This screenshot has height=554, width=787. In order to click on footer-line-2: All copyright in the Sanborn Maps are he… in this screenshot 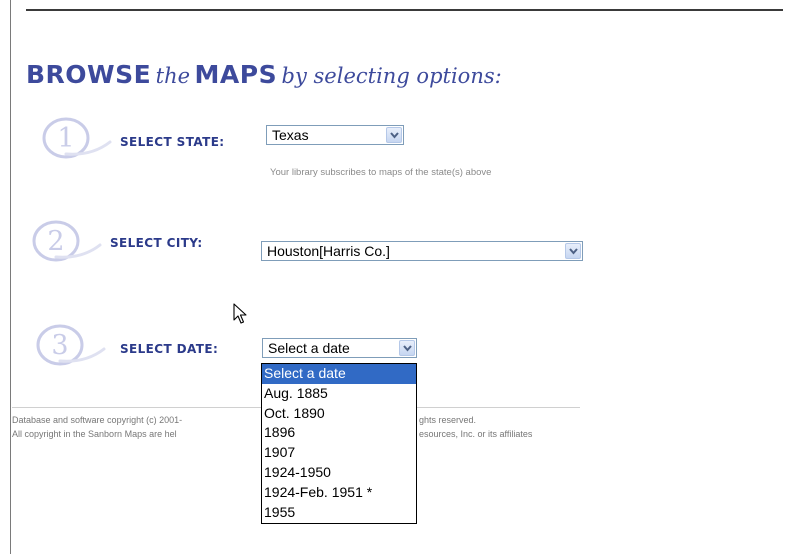, I will do `click(272, 434)`.